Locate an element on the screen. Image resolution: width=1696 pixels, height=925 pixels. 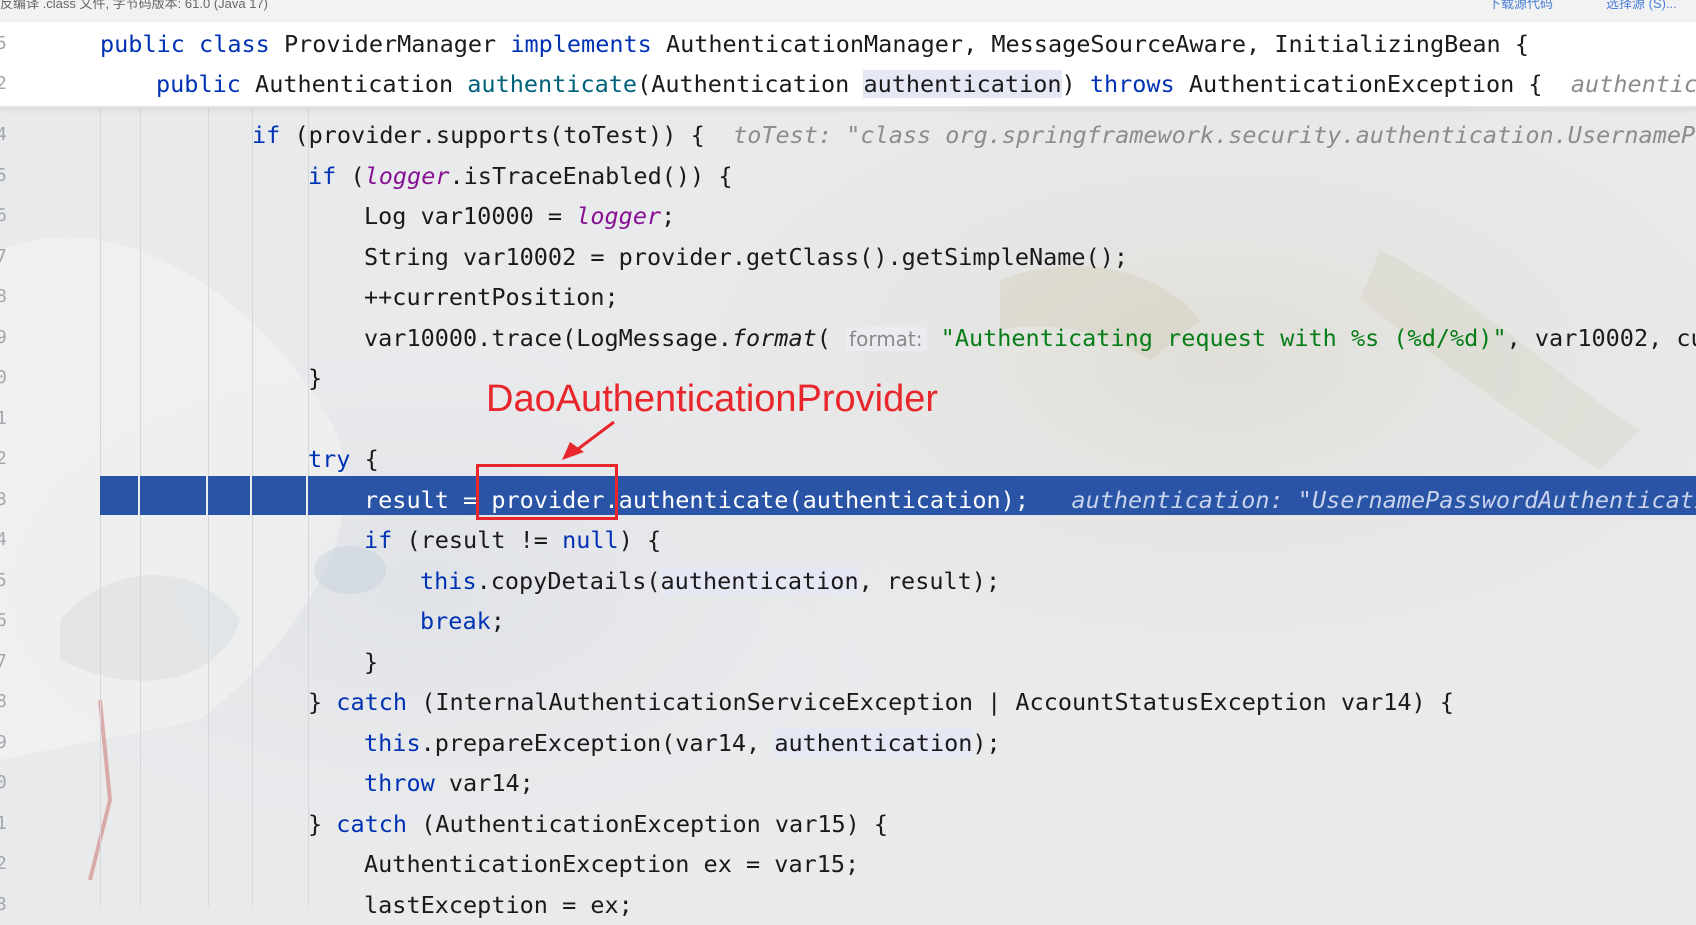
code-token: , result); is located at coordinates (929, 580).